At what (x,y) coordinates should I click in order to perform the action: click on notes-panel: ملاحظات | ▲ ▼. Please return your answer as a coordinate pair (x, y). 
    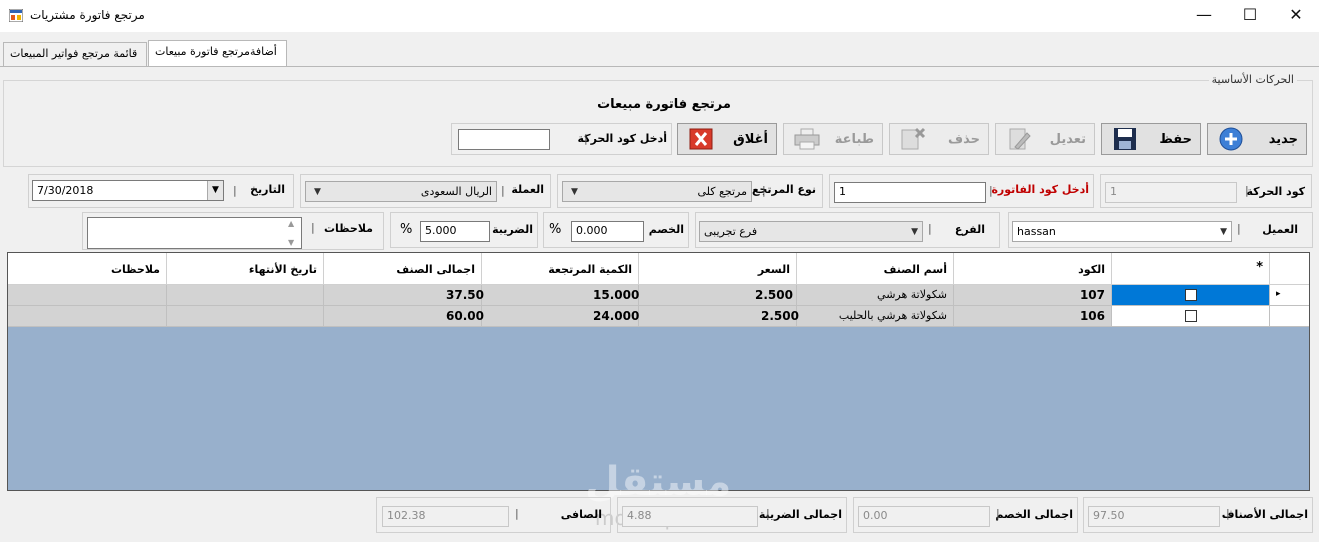
    Looking at the image, I should click on (233, 231).